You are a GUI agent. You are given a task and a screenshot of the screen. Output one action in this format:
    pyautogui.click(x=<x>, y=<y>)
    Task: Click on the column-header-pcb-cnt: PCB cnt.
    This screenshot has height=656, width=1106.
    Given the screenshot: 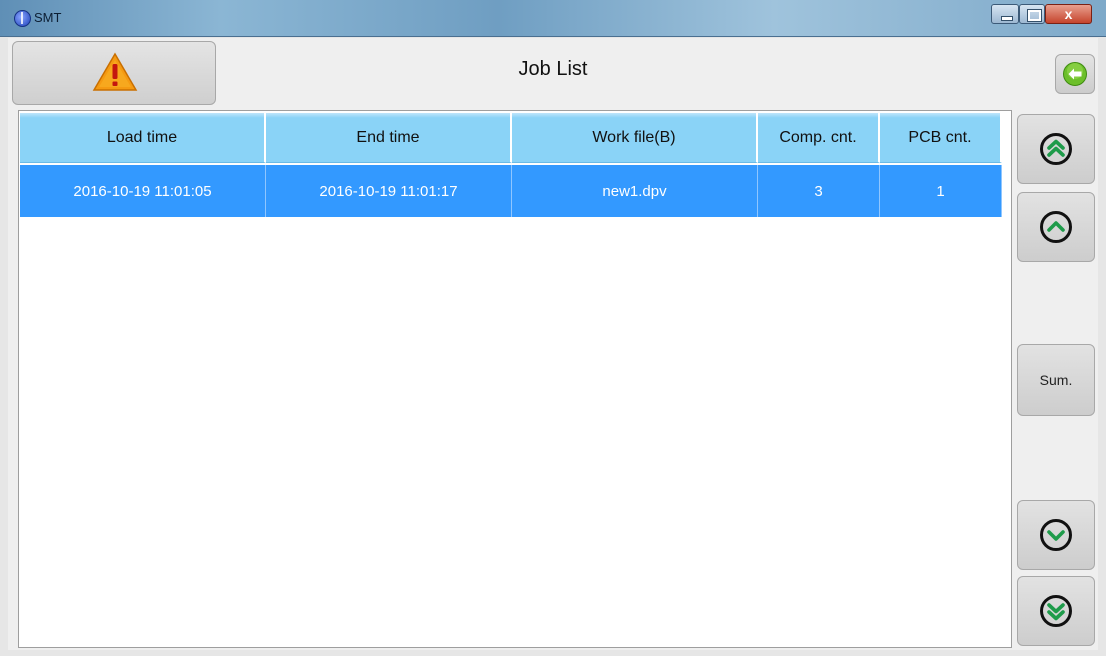 What is the action you would take?
    pyautogui.click(x=941, y=138)
    